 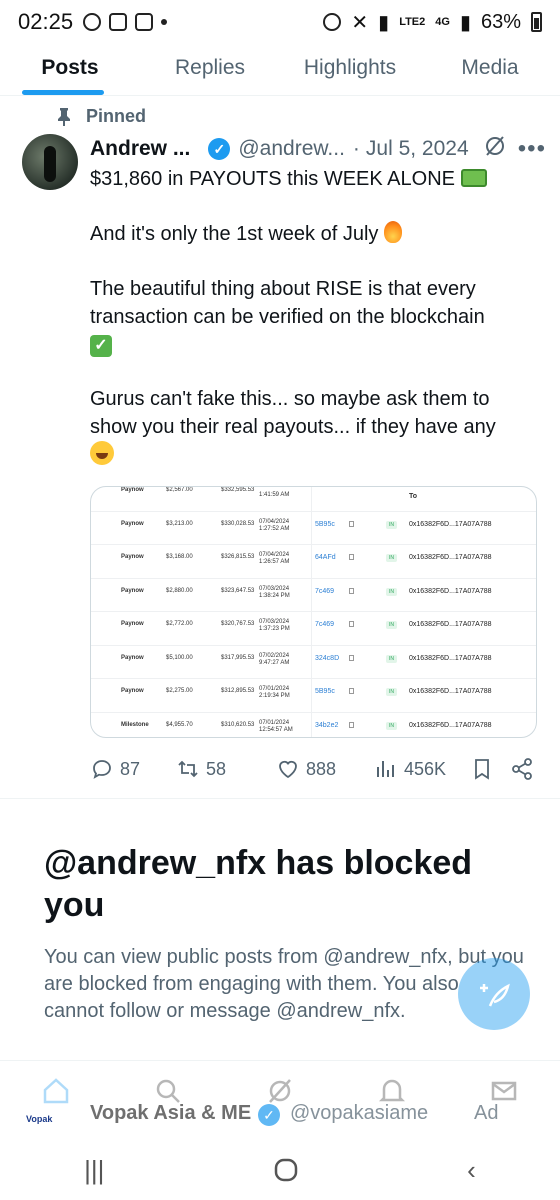 What do you see at coordinates (325, 624) in the screenshot?
I see `row-hash: 7c469` at bounding box center [325, 624].